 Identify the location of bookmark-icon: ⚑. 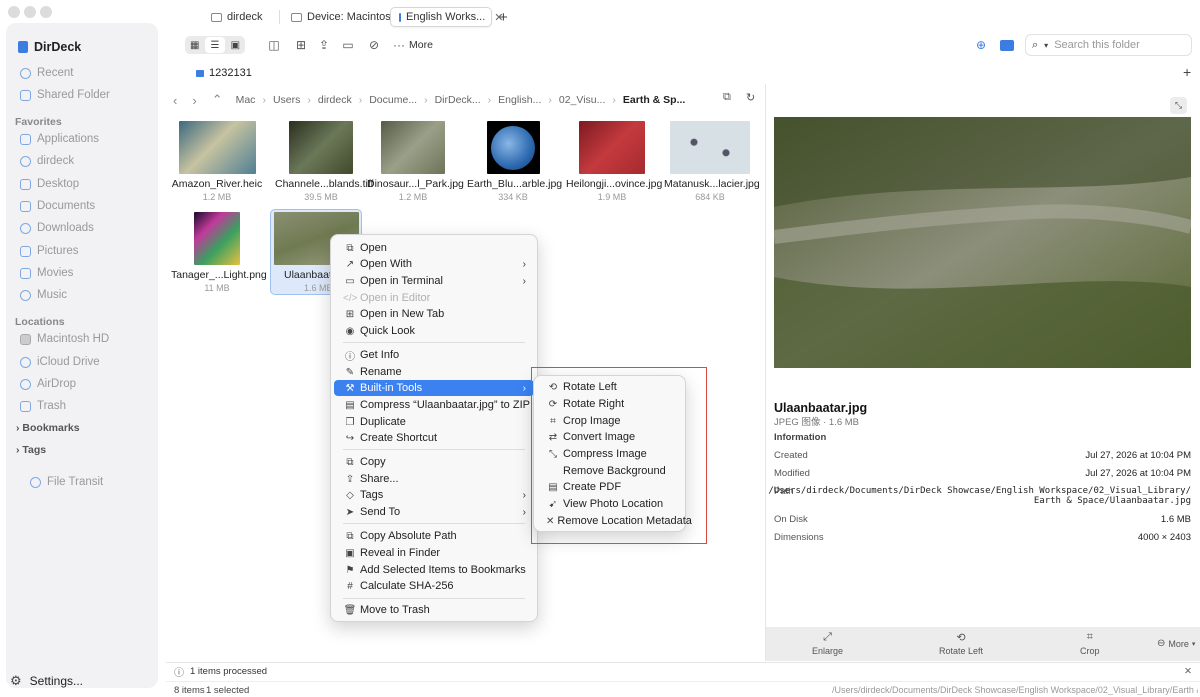
(350, 570).